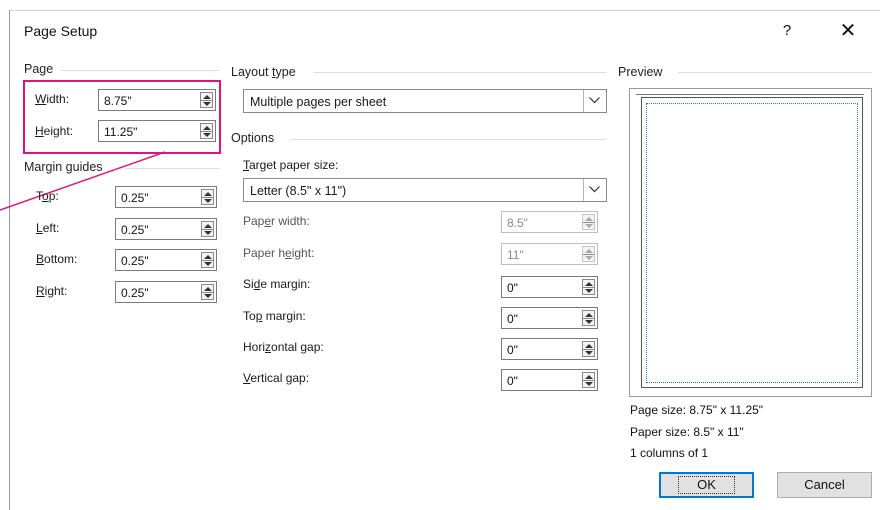 Image resolution: width=880 pixels, height=510 pixels. Describe the element at coordinates (640, 72) in the screenshot. I see `preview-section-label: Preview` at that location.